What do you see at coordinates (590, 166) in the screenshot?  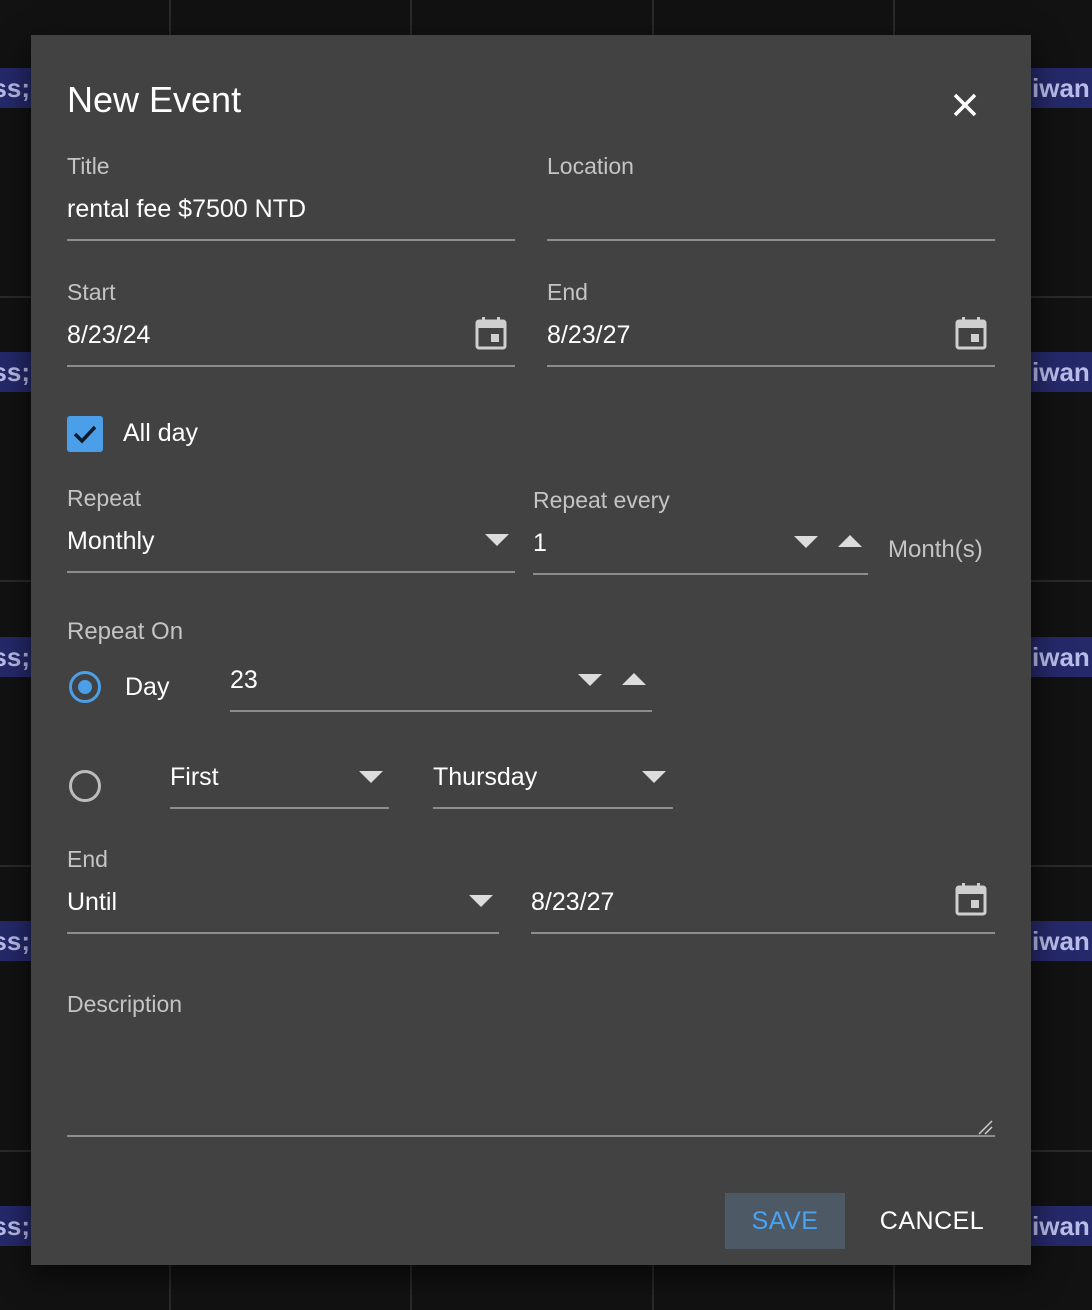 I see `location-label: Location` at bounding box center [590, 166].